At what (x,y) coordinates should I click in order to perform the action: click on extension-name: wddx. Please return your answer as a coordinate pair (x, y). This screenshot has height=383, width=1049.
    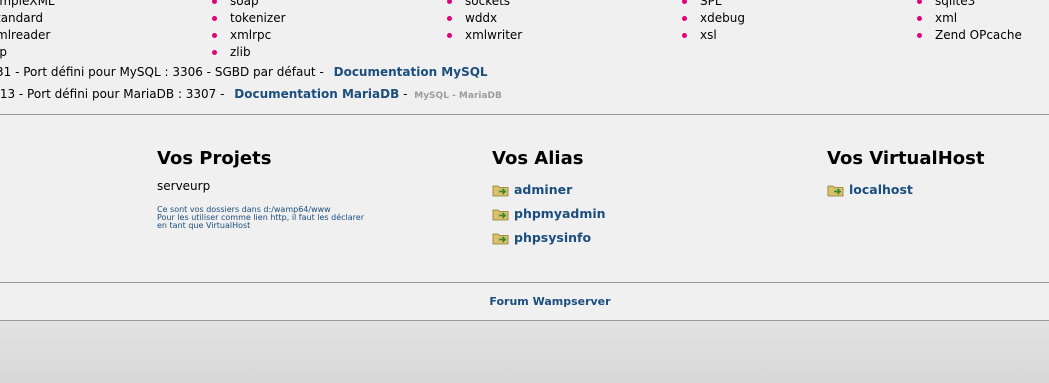
    Looking at the image, I should click on (481, 18).